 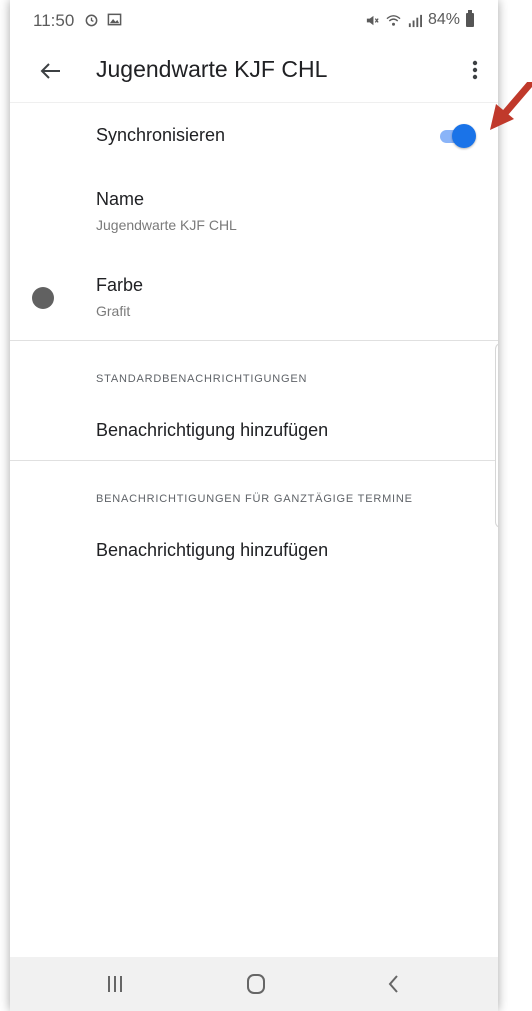 I want to click on add-notification-button: Benachrichtigung hinzufügen, so click(x=212, y=430).